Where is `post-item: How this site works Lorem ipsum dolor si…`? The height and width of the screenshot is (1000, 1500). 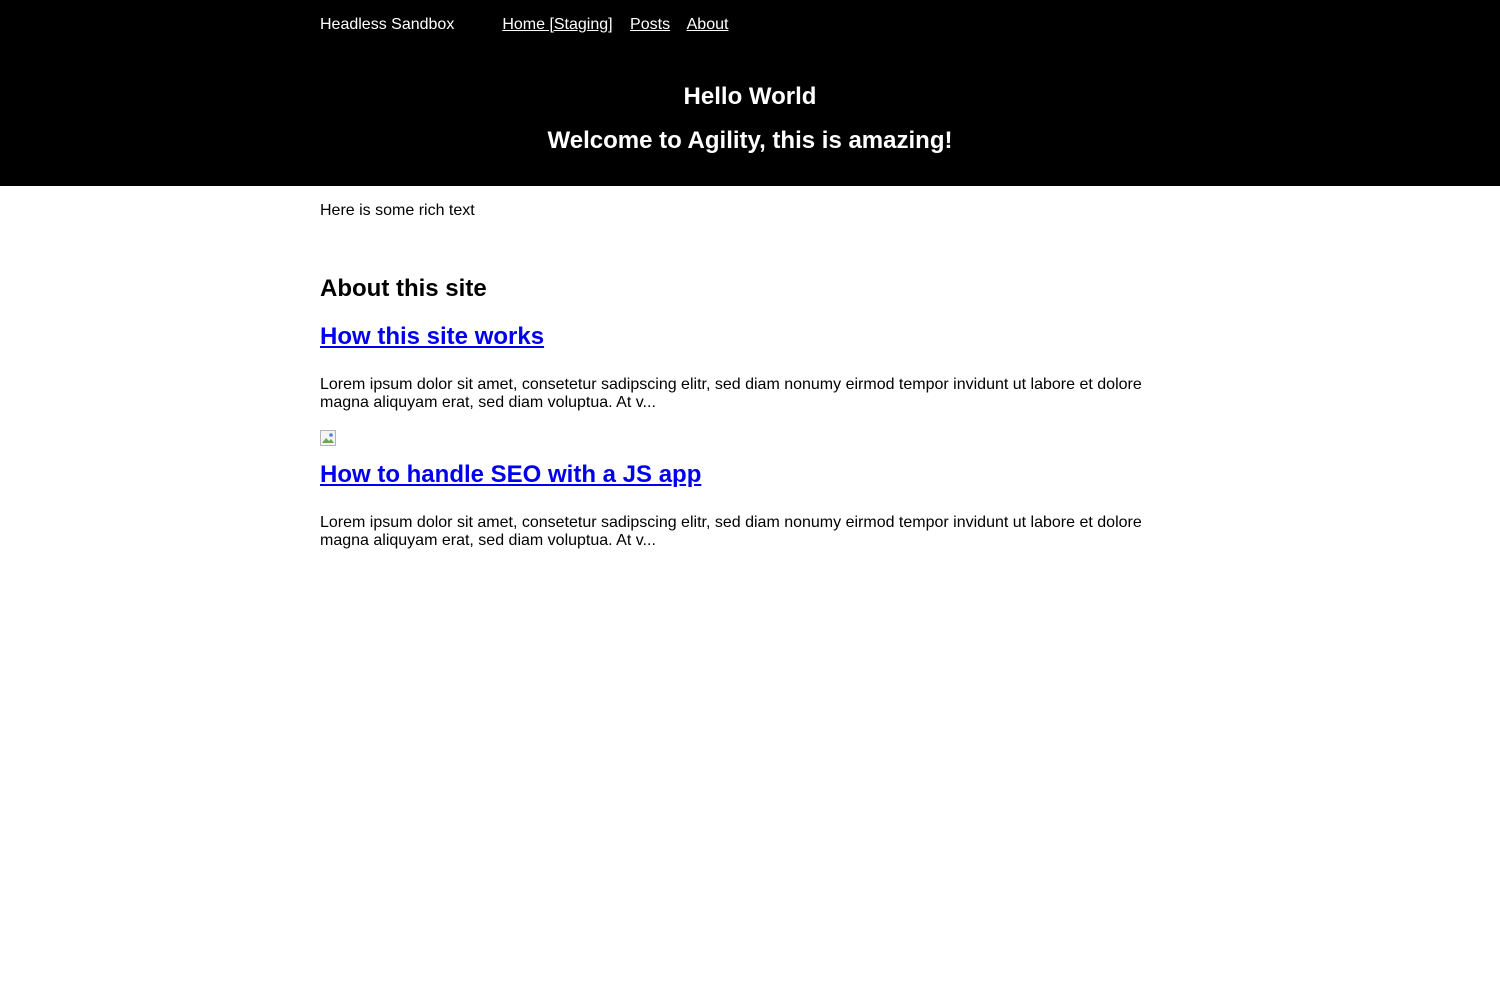 post-item: How this site works Lorem ipsum dolor si… is located at coordinates (750, 384).